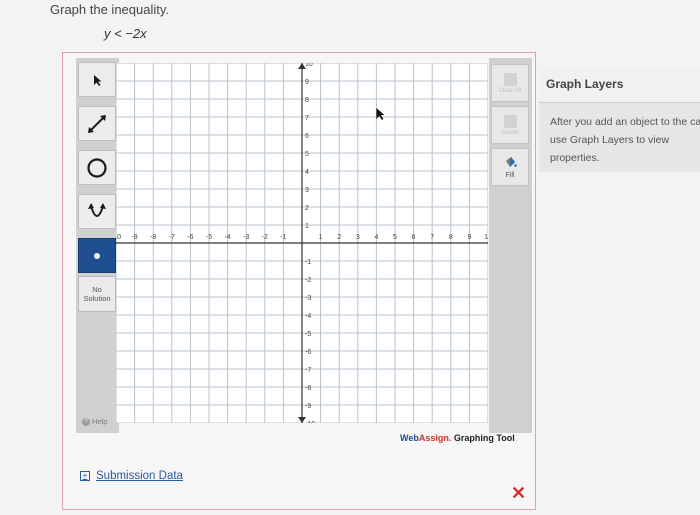 This screenshot has width=700, height=515. I want to click on fill-button: Fill, so click(510, 167).